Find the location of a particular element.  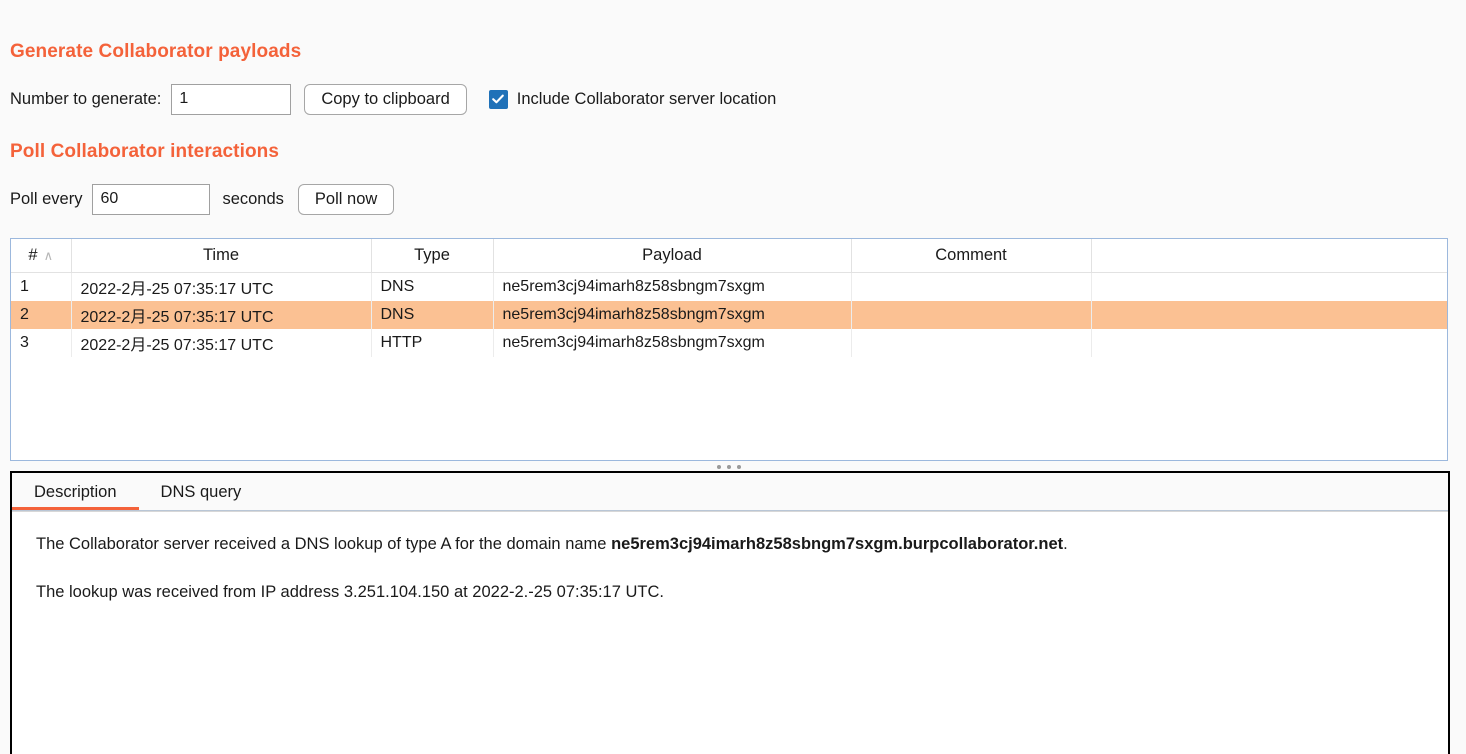

column-header-time: Time is located at coordinates (221, 256).